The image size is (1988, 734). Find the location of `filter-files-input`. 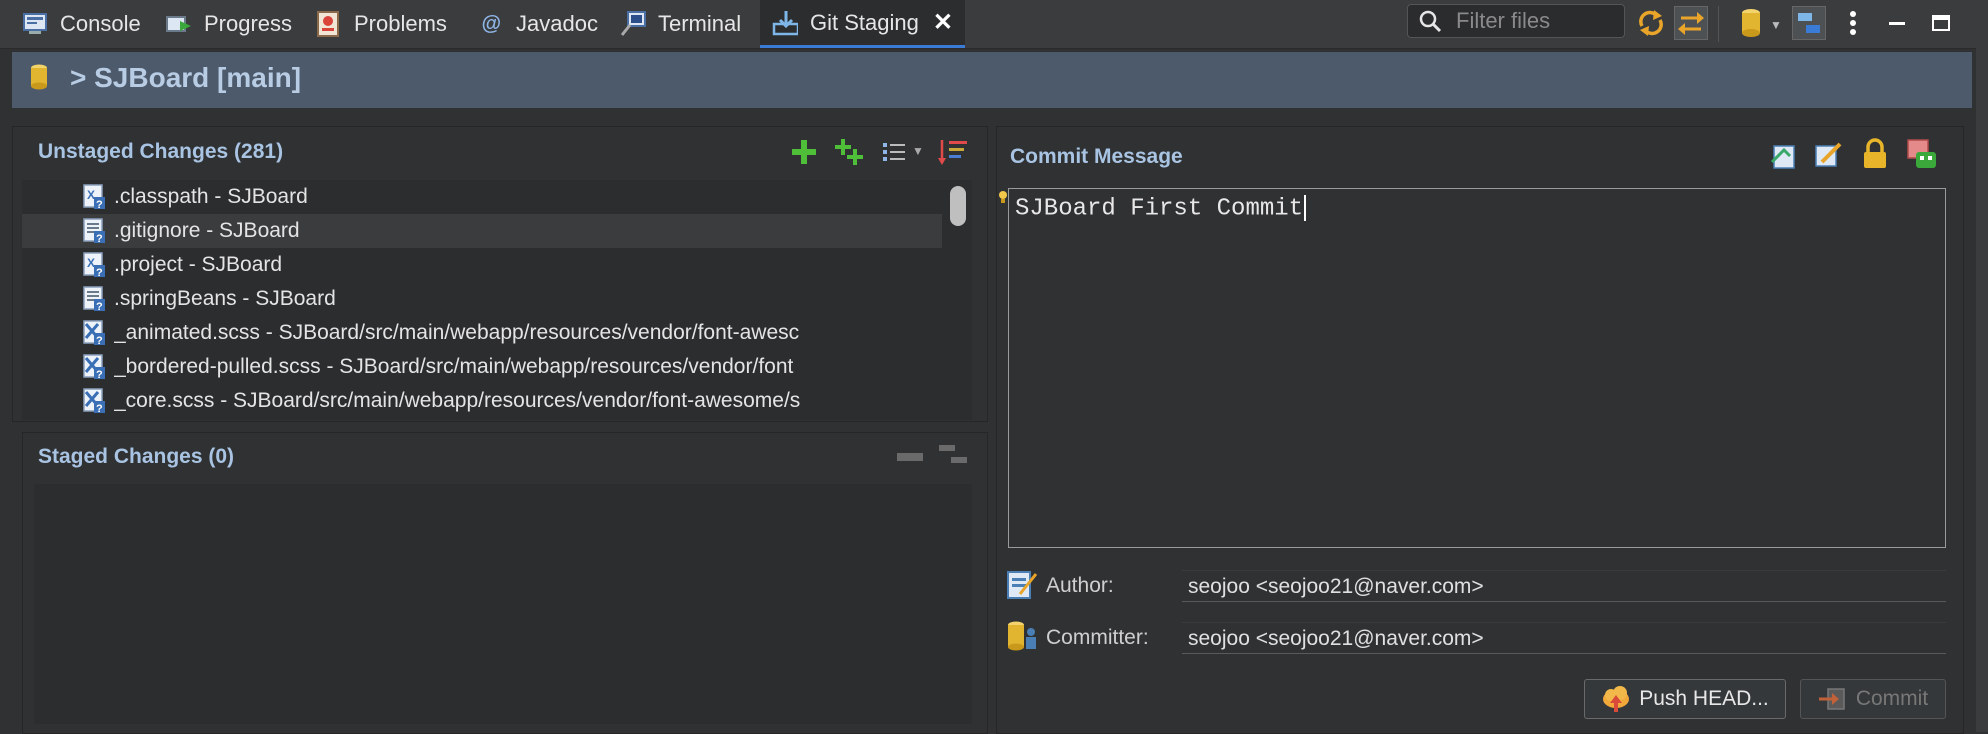

filter-files-input is located at coordinates (1536, 21).